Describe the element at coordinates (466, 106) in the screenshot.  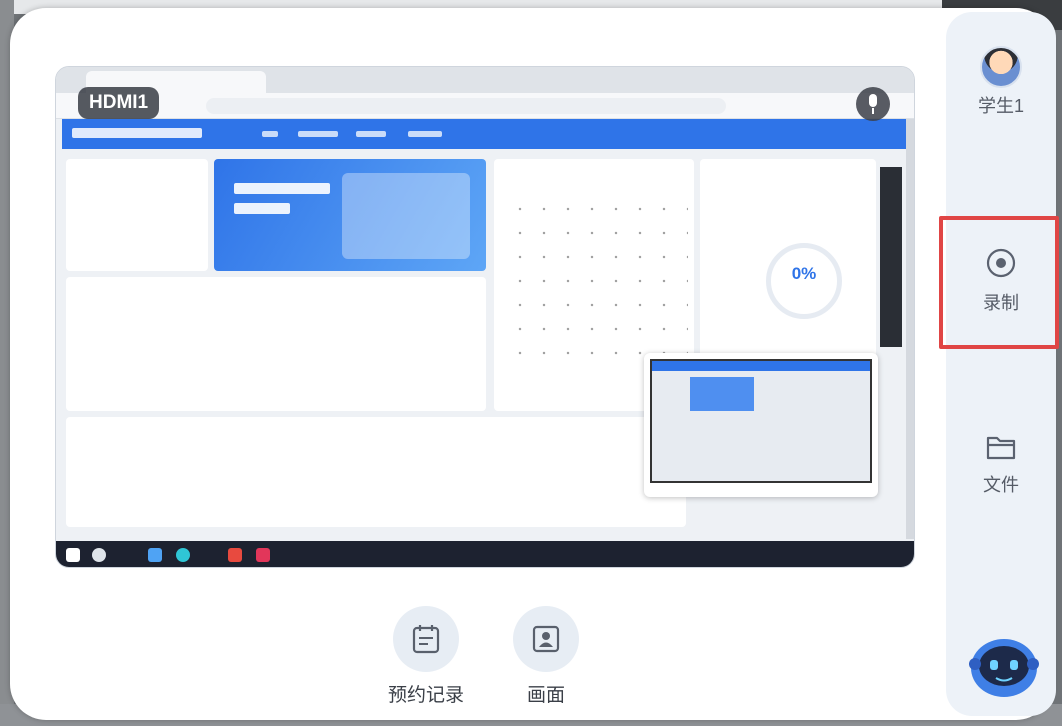
I see `address-field` at that location.